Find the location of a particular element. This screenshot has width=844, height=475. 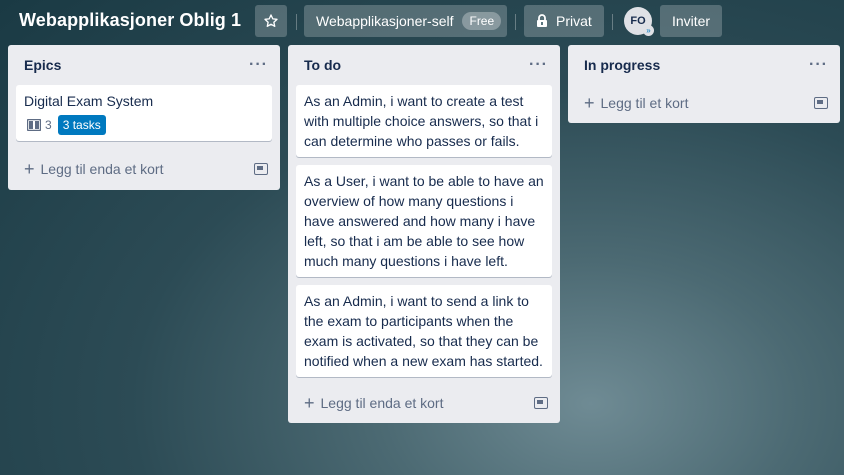

checklist-count: 3 is located at coordinates (48, 125).